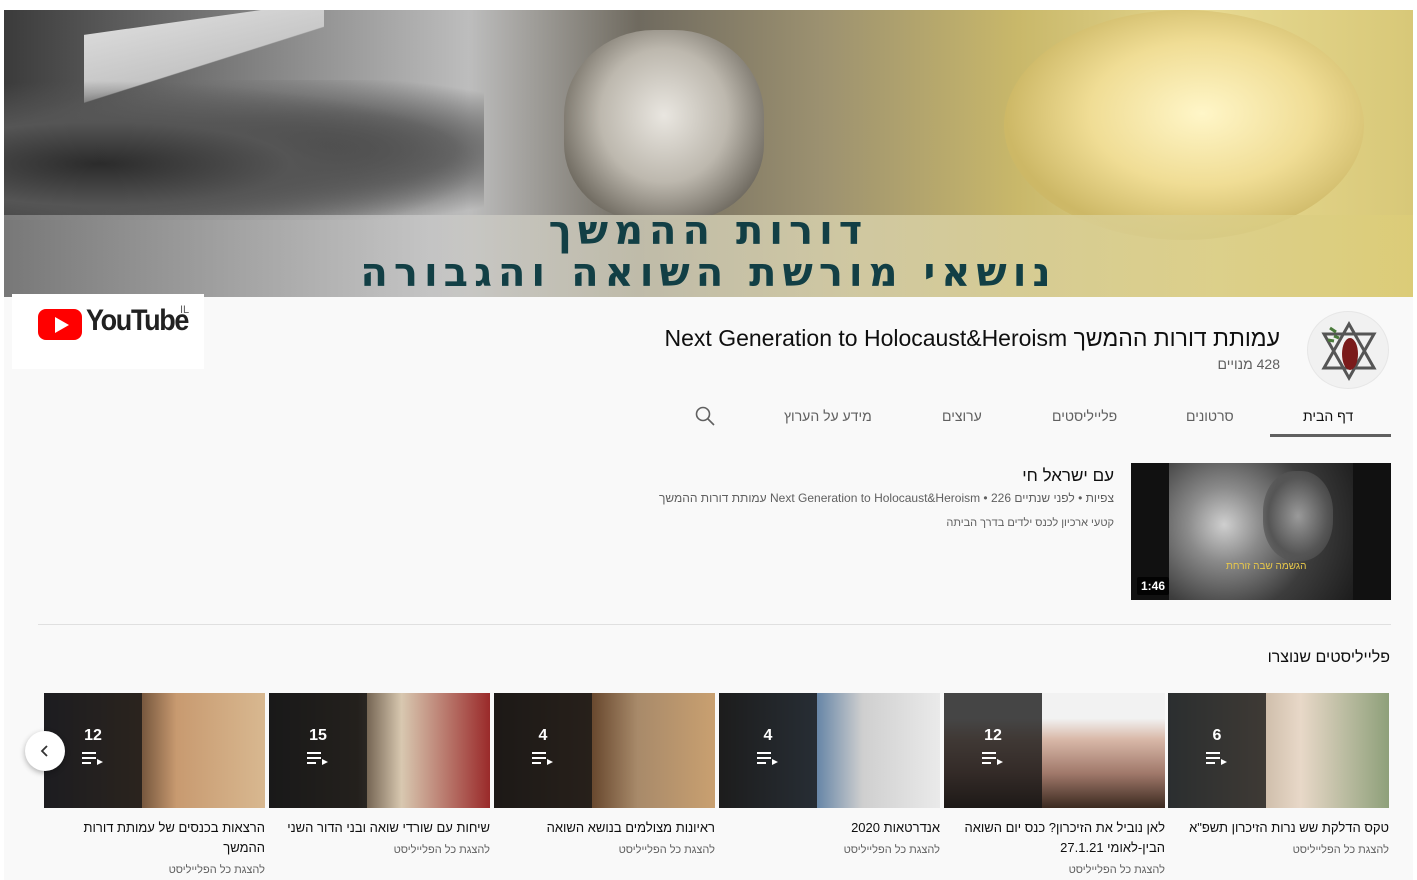 This screenshot has height=880, width=1417. I want to click on tab-home: דף הבית, so click(1328, 416).